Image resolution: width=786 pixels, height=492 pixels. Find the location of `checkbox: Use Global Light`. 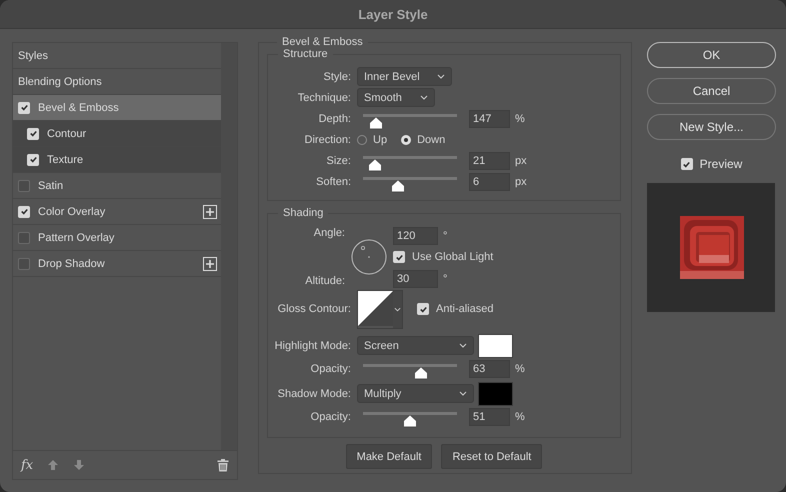

checkbox: Use Global Light is located at coordinates (443, 257).